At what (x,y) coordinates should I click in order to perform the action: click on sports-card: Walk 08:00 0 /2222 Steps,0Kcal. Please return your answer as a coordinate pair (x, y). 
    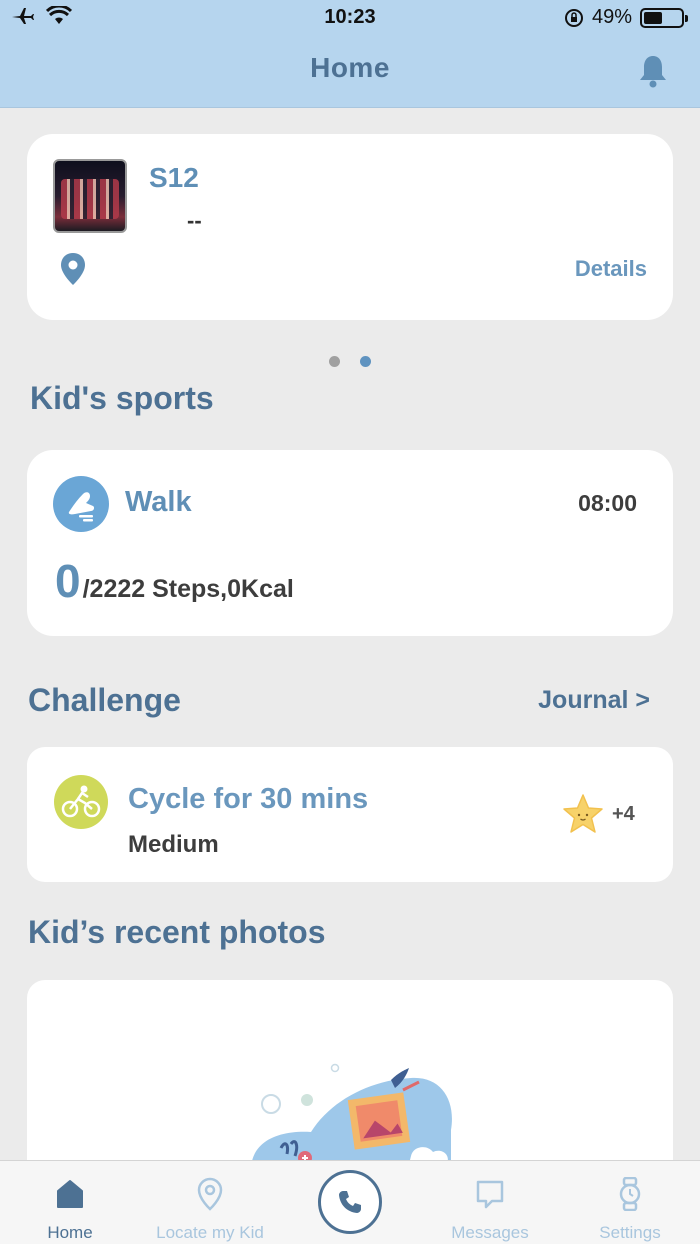
    Looking at the image, I should click on (350, 543).